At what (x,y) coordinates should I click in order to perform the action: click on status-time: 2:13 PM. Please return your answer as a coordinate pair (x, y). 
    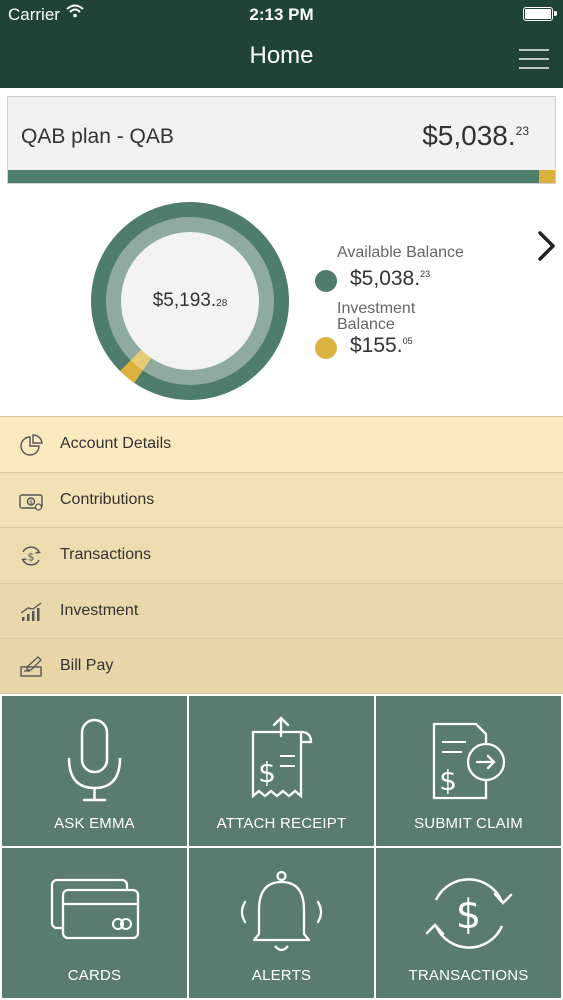
    Looking at the image, I should click on (281, 14).